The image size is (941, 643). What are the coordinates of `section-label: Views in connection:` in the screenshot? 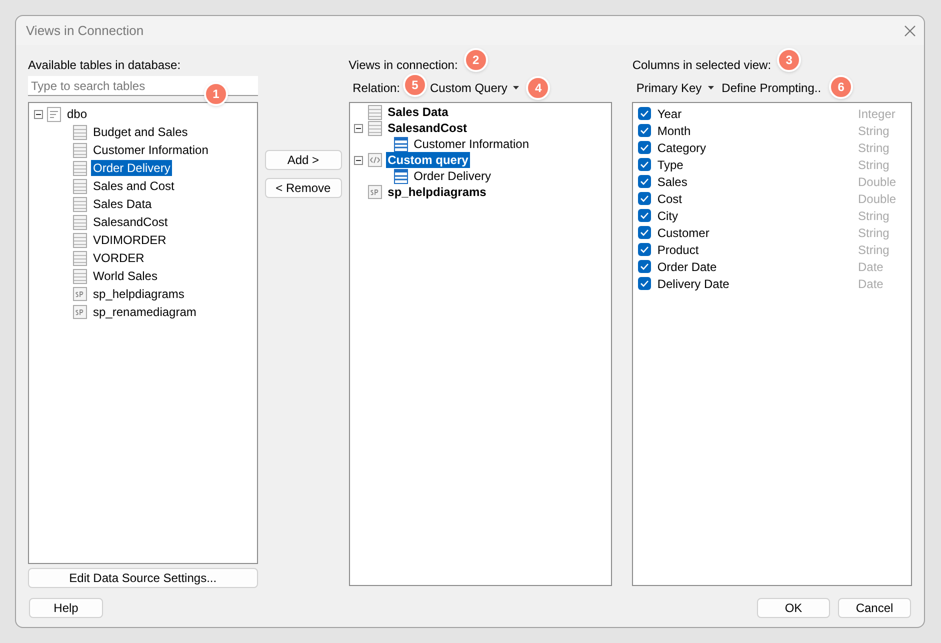 It's located at (403, 65).